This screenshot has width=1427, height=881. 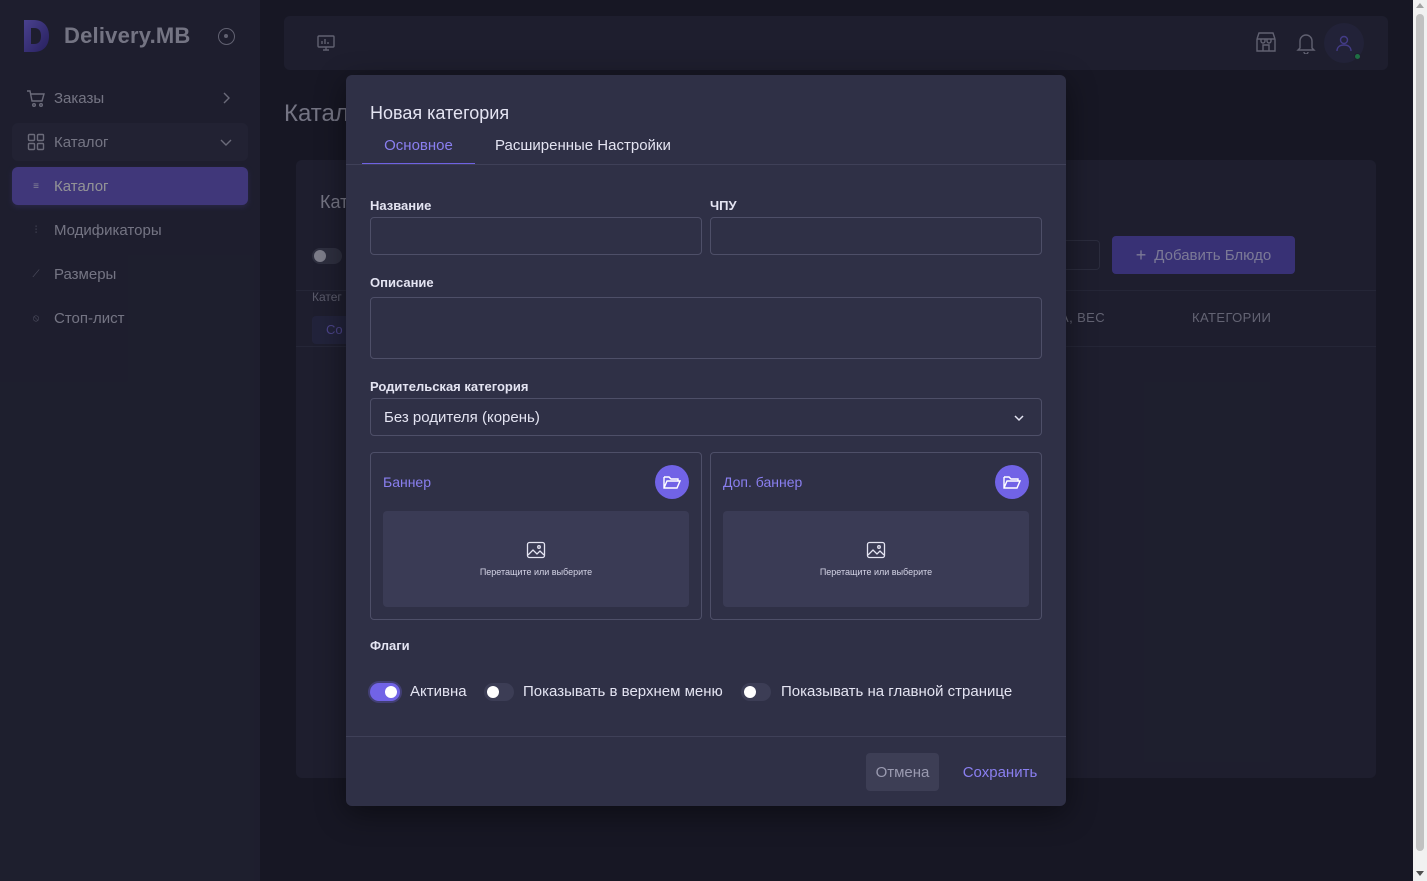 I want to click on scroll-down-arrow-icon, so click(x=1420, y=873).